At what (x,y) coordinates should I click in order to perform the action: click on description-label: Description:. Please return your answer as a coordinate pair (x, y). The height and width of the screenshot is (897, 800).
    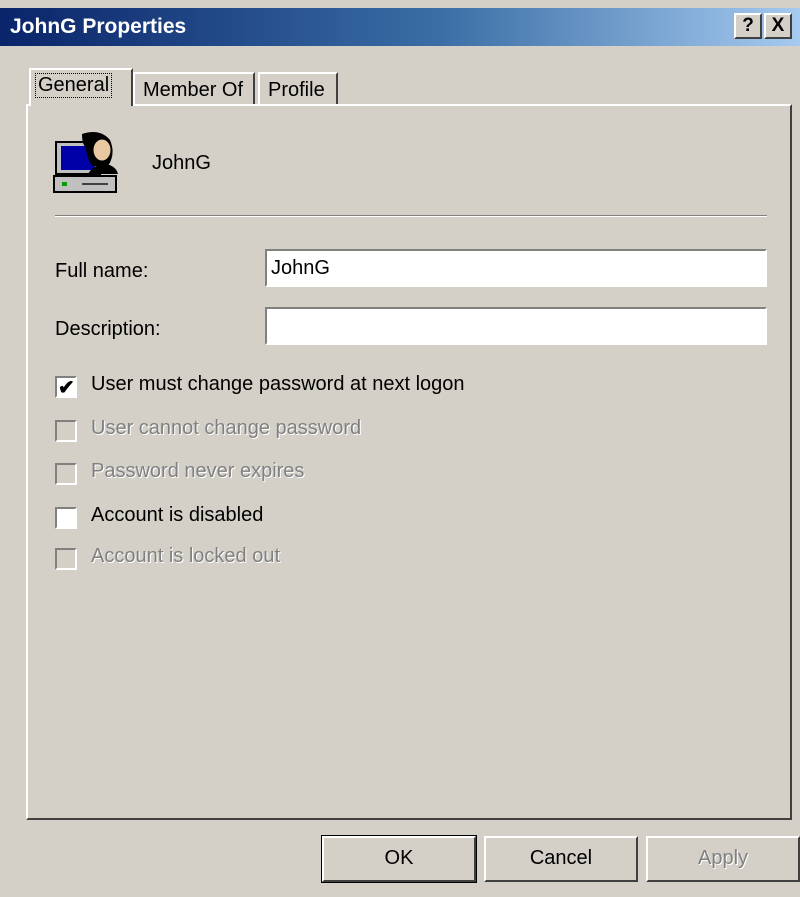
    Looking at the image, I should click on (108, 329).